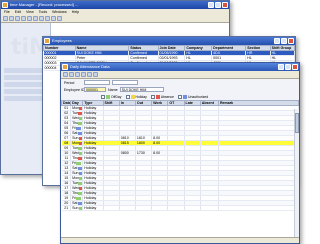  Describe the element at coordinates (141, 89) in the screenshot. I see `employee-name-field: SUI DOKE HIM` at that location.